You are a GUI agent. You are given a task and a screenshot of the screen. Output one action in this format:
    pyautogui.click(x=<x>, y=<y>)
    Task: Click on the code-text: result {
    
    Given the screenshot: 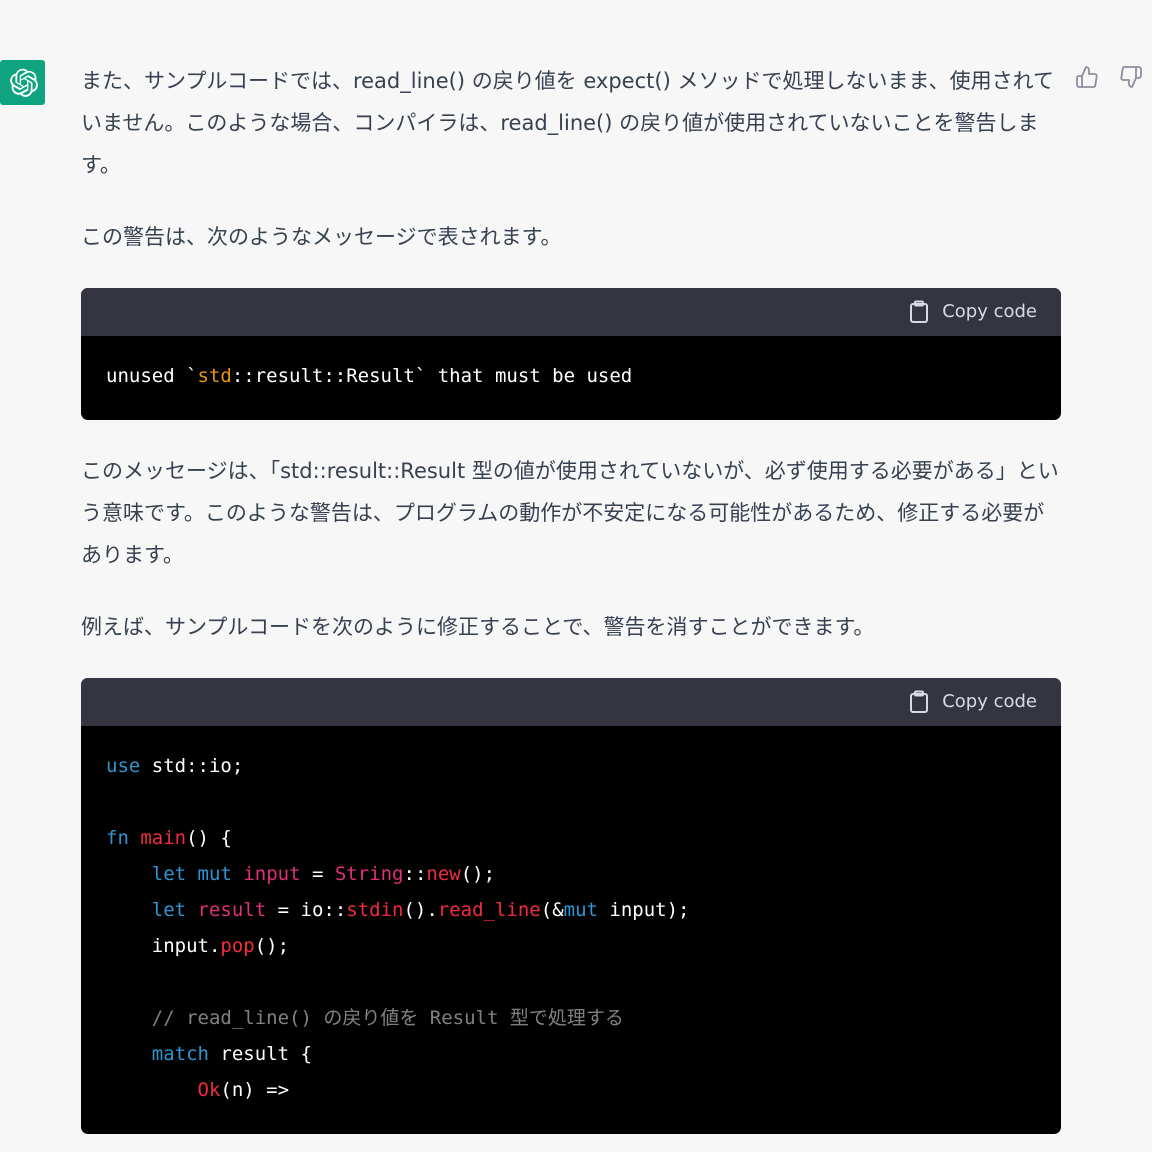 What is the action you would take?
    pyautogui.click(x=260, y=1054)
    